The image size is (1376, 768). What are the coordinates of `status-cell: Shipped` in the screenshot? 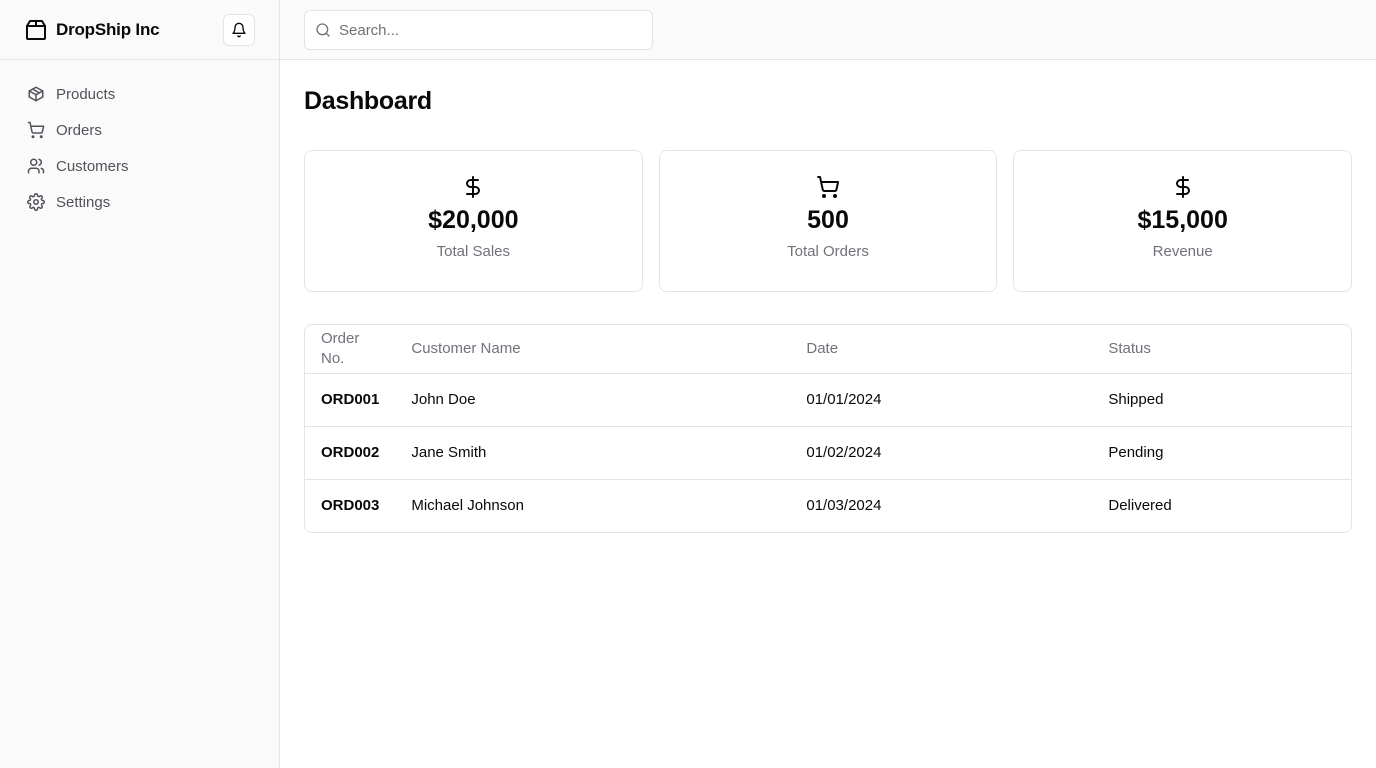 It's located at (1221, 400).